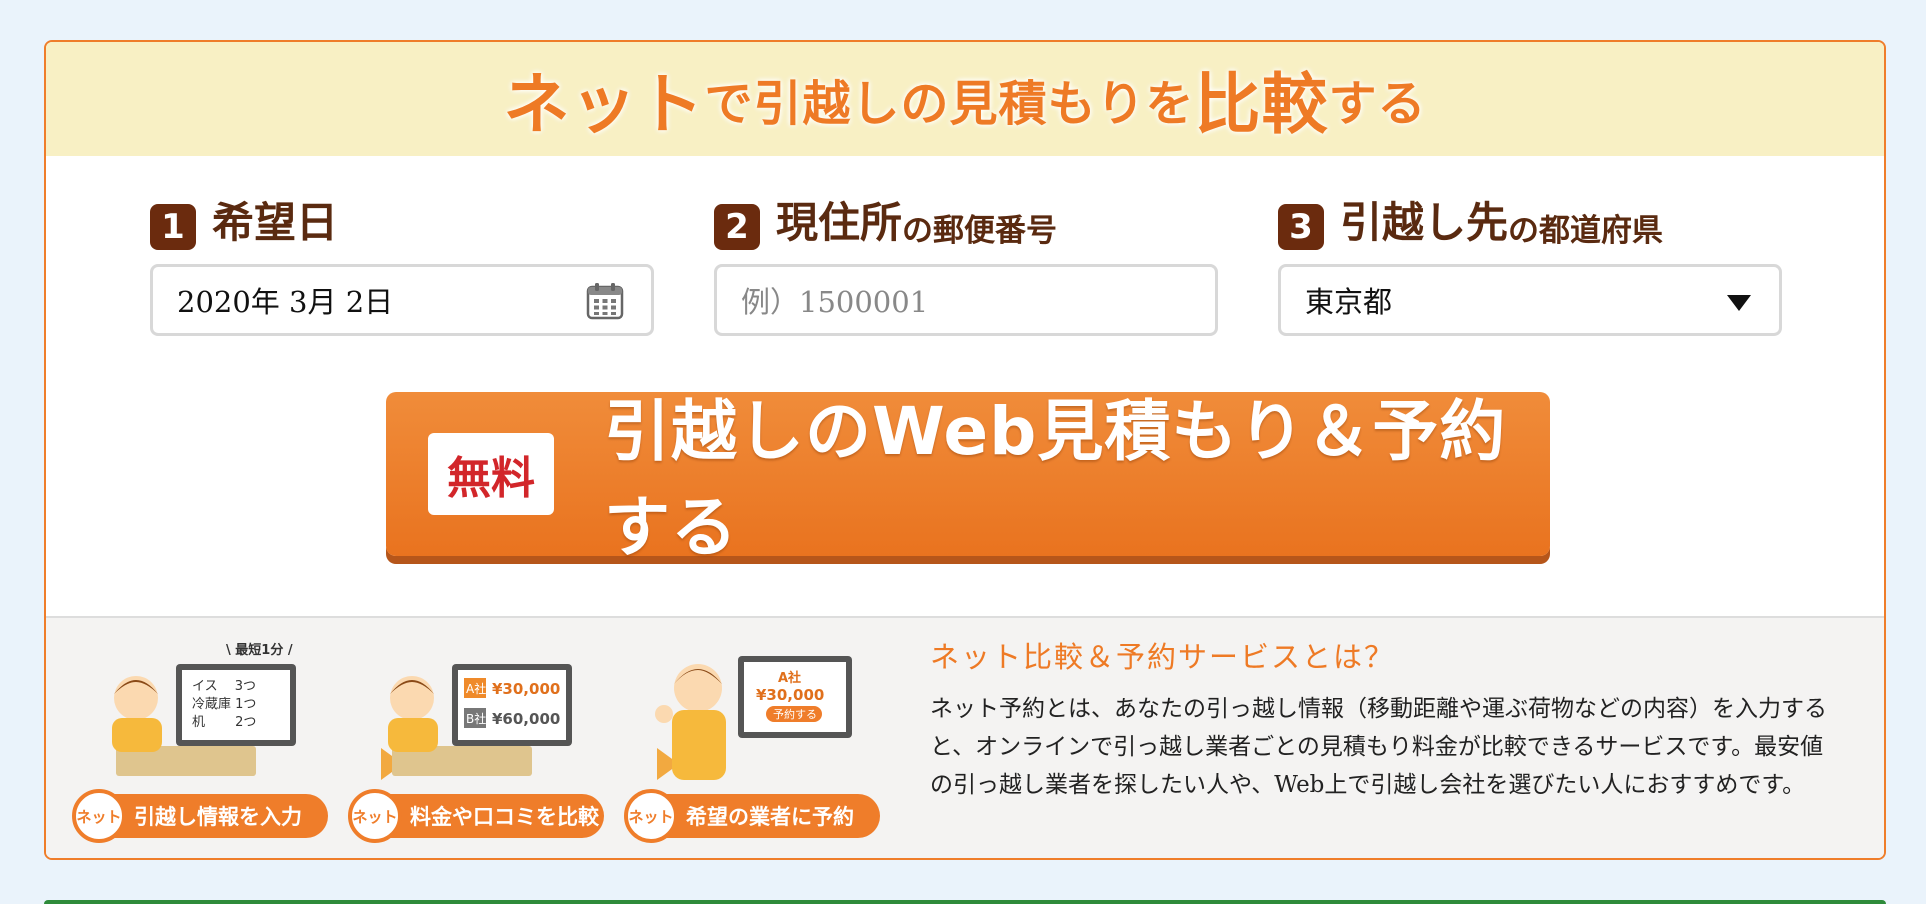 The image size is (1926, 904). Describe the element at coordinates (966, 300) in the screenshot. I see `postal-code-input: 例）1500001` at that location.